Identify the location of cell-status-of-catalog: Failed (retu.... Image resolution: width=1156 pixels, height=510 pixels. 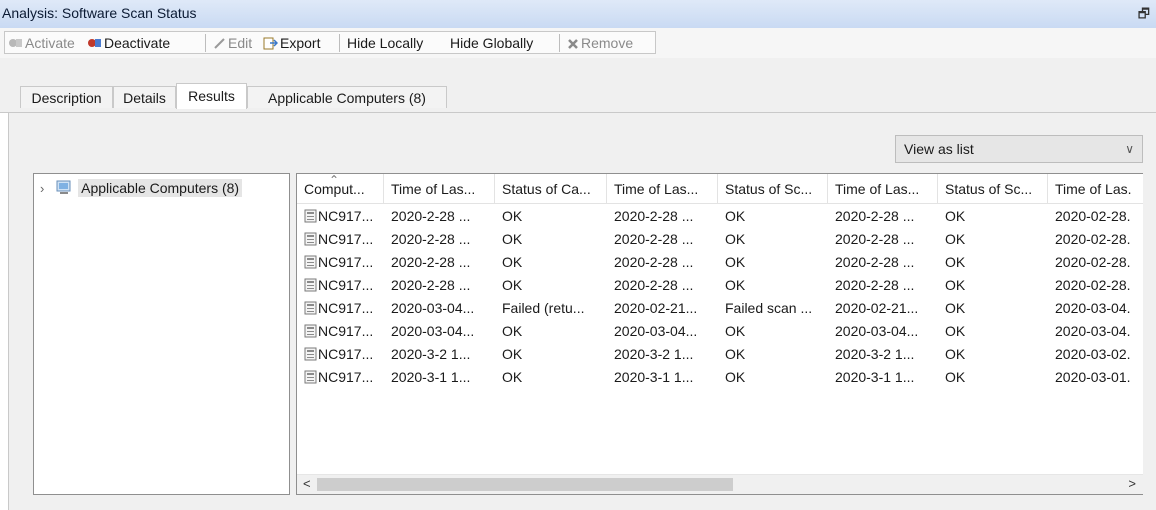
(551, 308).